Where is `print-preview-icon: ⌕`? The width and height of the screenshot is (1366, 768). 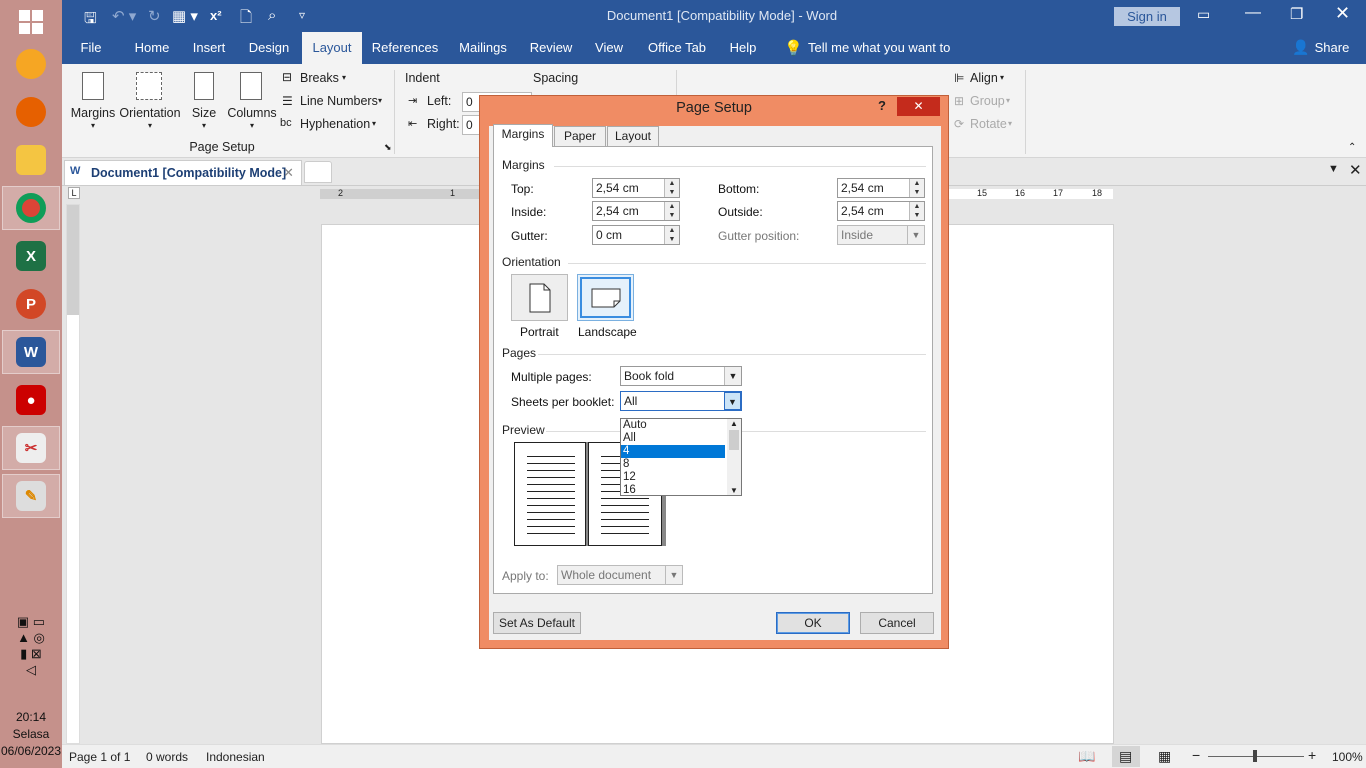 print-preview-icon: ⌕ is located at coordinates (272, 15).